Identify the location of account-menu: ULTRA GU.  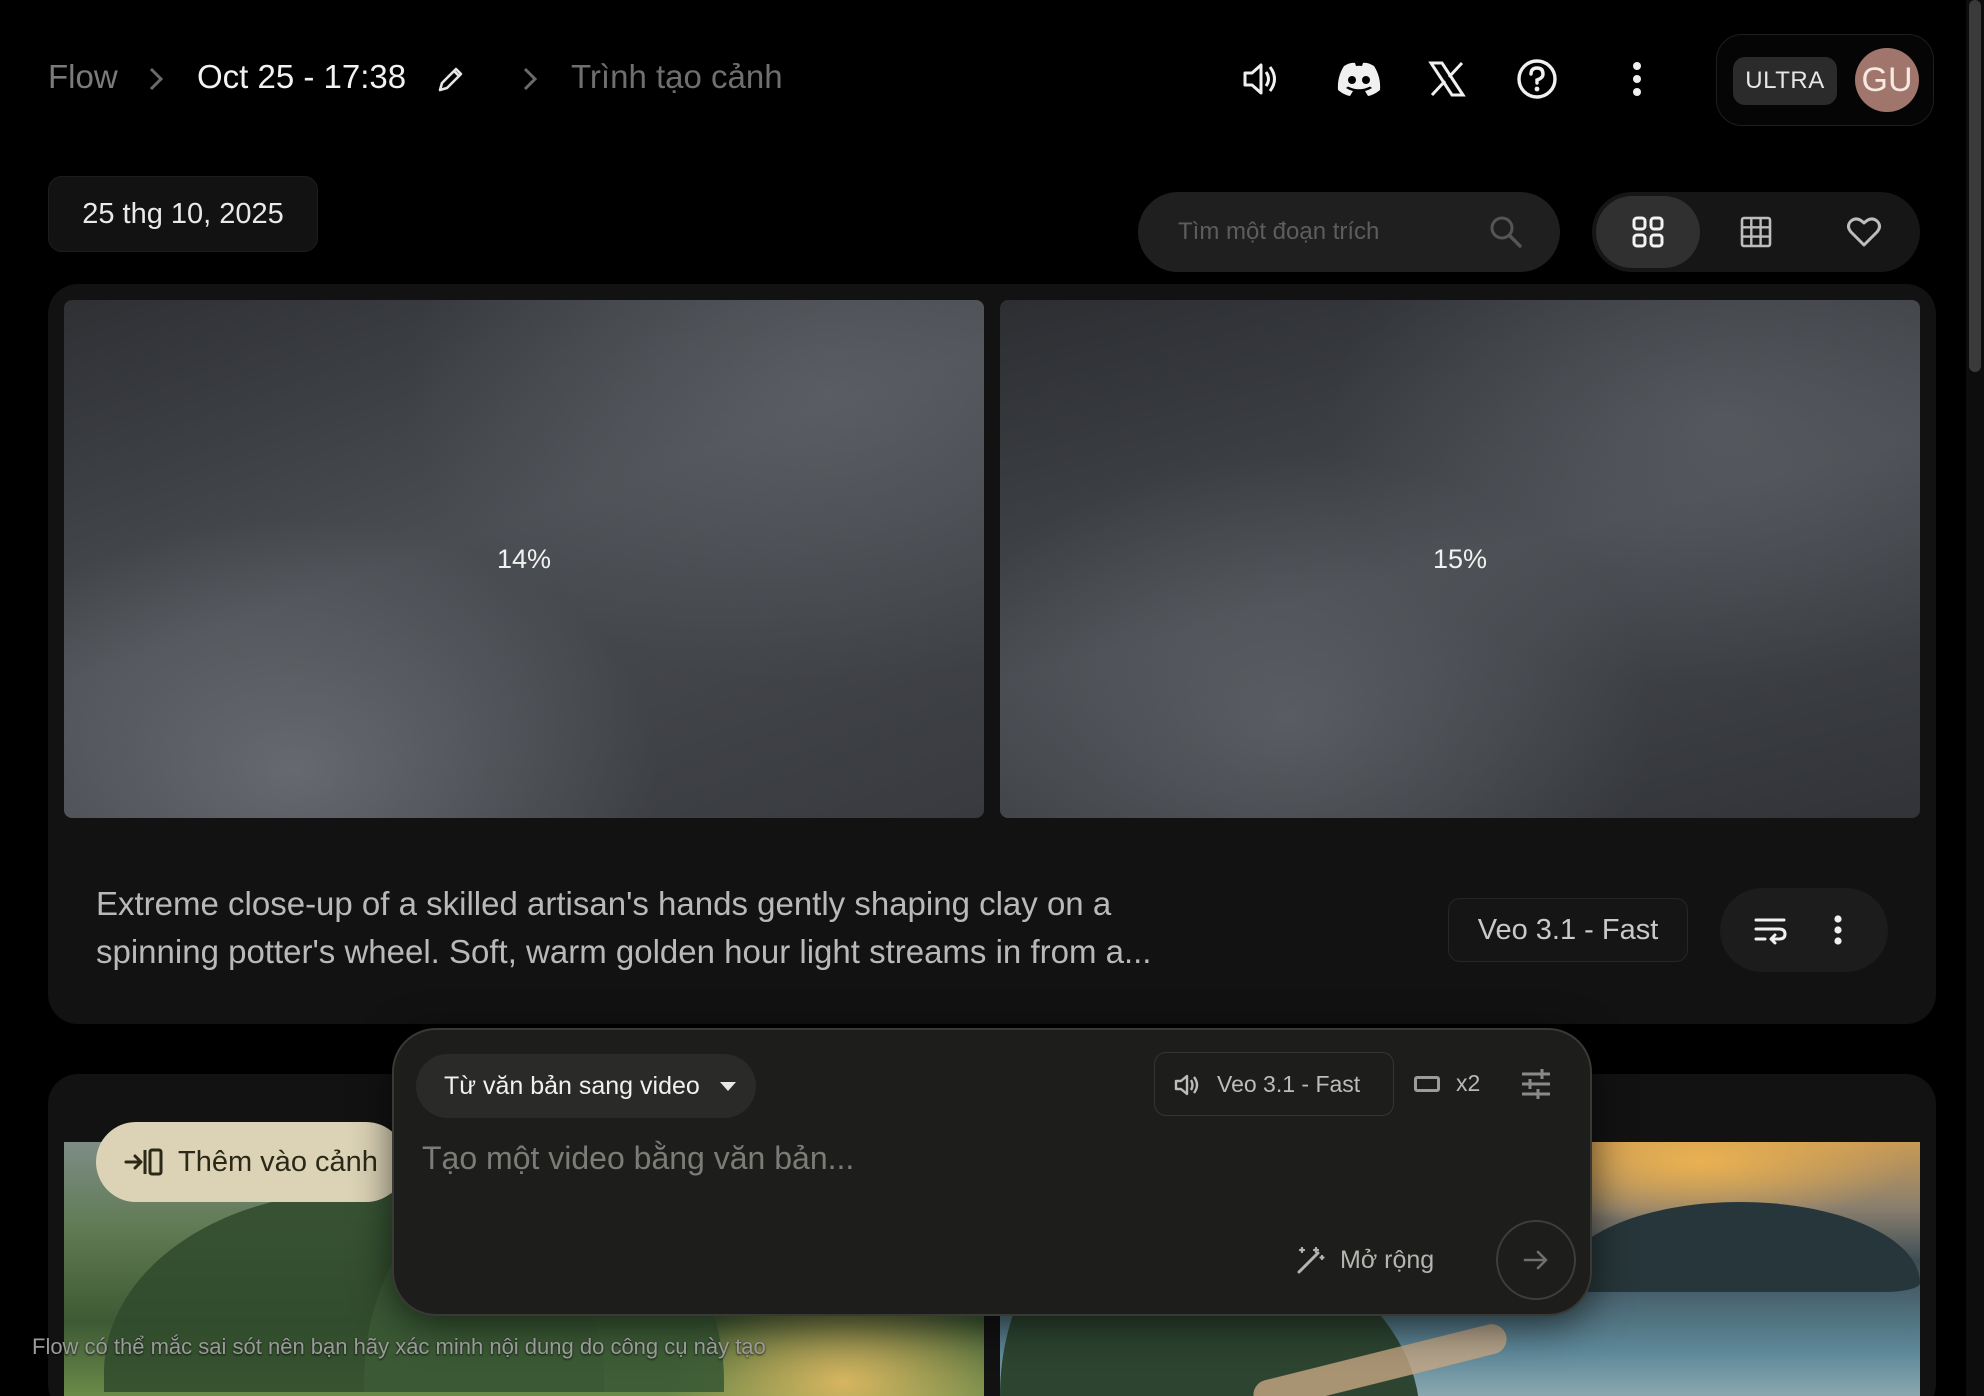
(1825, 80).